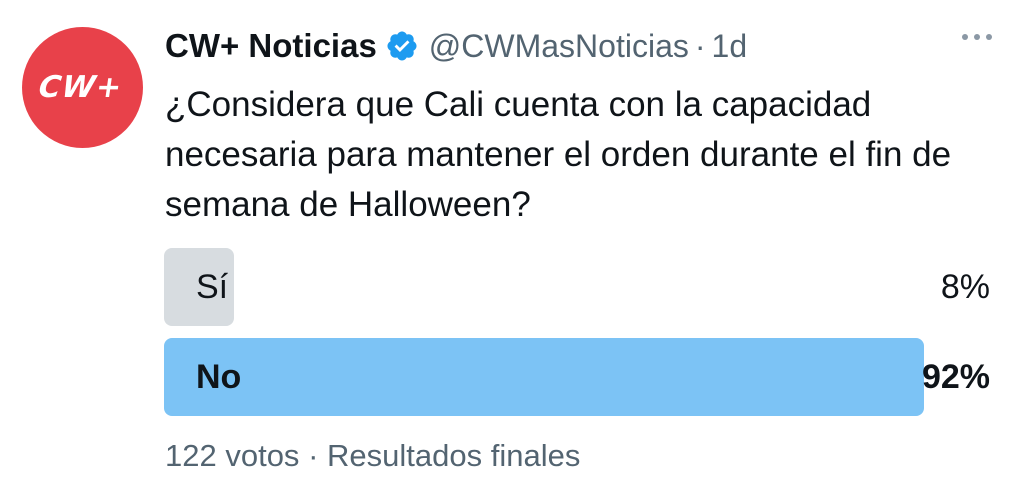 This screenshot has height=502, width=1024. What do you see at coordinates (232, 455) in the screenshot?
I see `poll-vote-count: 122 votos` at bounding box center [232, 455].